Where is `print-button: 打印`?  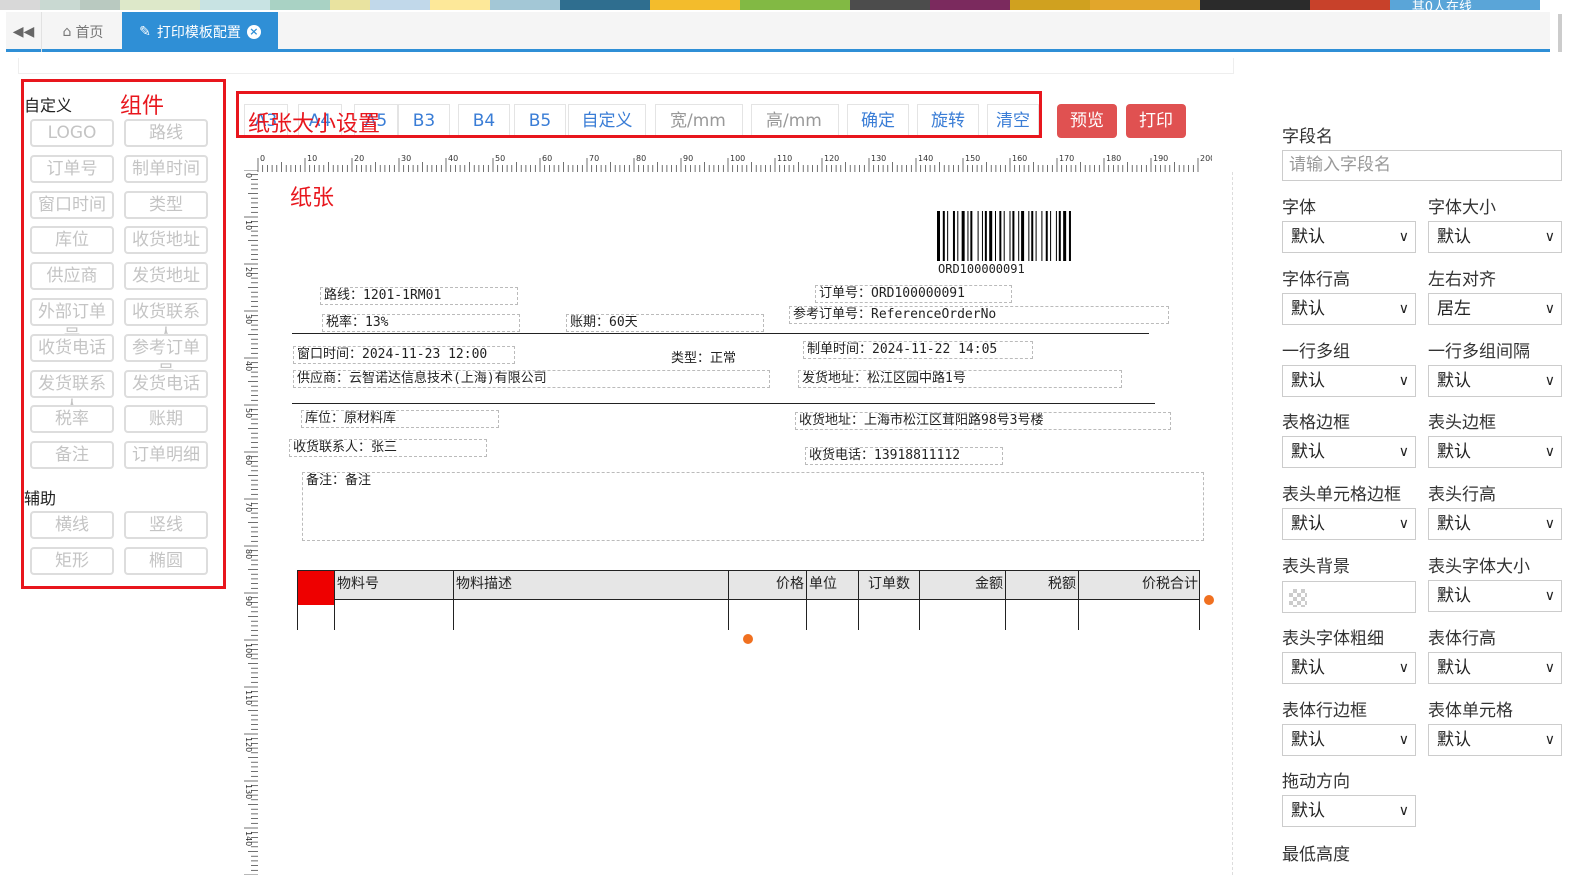
print-button: 打印 is located at coordinates (1156, 121).